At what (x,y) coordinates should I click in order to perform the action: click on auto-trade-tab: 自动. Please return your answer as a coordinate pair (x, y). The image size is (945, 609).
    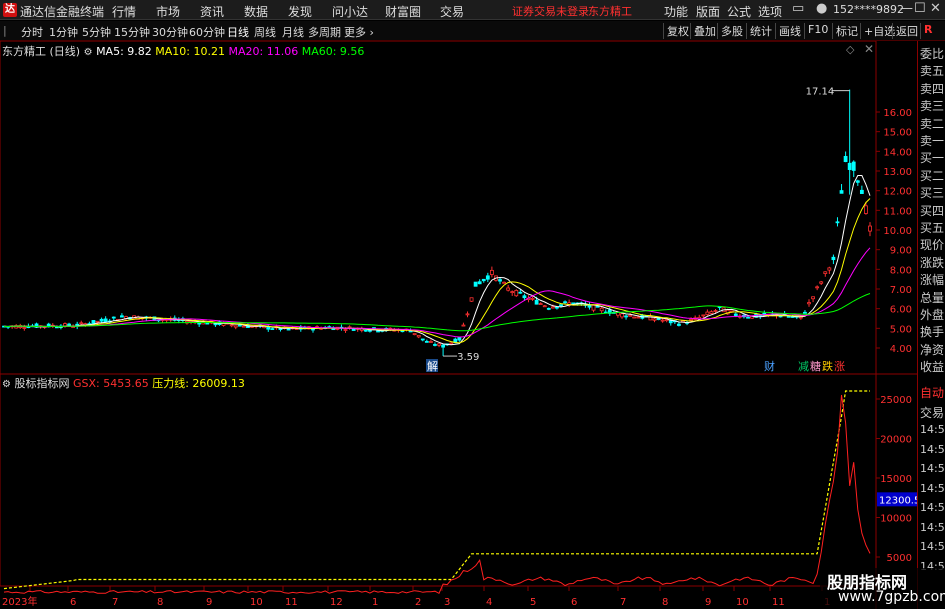
    Looking at the image, I should click on (932, 392).